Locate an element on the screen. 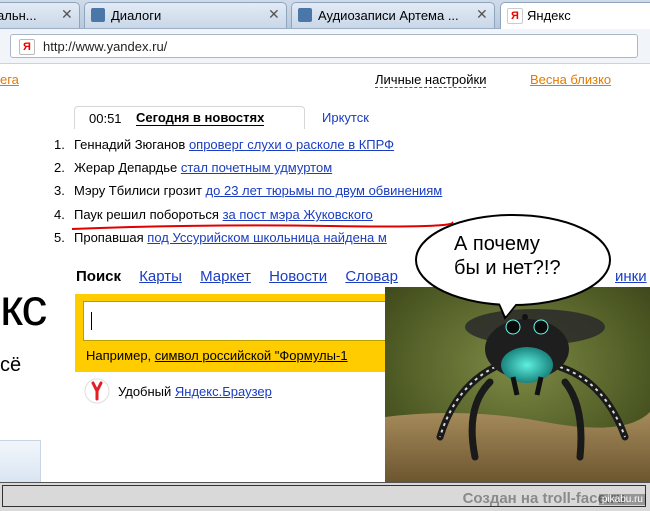  logo-subtitle: сё is located at coordinates (11, 365).